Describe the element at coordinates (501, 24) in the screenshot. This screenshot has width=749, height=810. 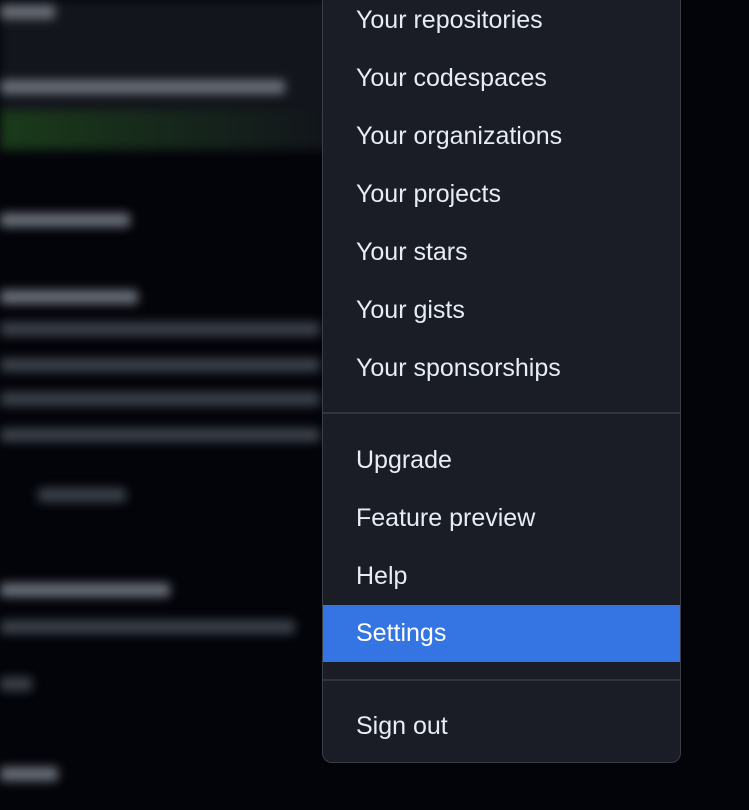
I see `menu-item-your-repositories: Your repositories` at that location.